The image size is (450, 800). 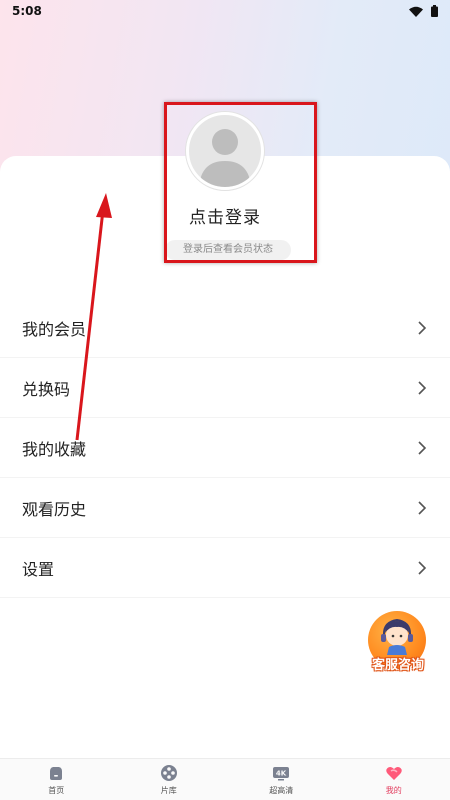 What do you see at coordinates (225, 508) in the screenshot?
I see `menu-item-watch-history: 观看历史` at bounding box center [225, 508].